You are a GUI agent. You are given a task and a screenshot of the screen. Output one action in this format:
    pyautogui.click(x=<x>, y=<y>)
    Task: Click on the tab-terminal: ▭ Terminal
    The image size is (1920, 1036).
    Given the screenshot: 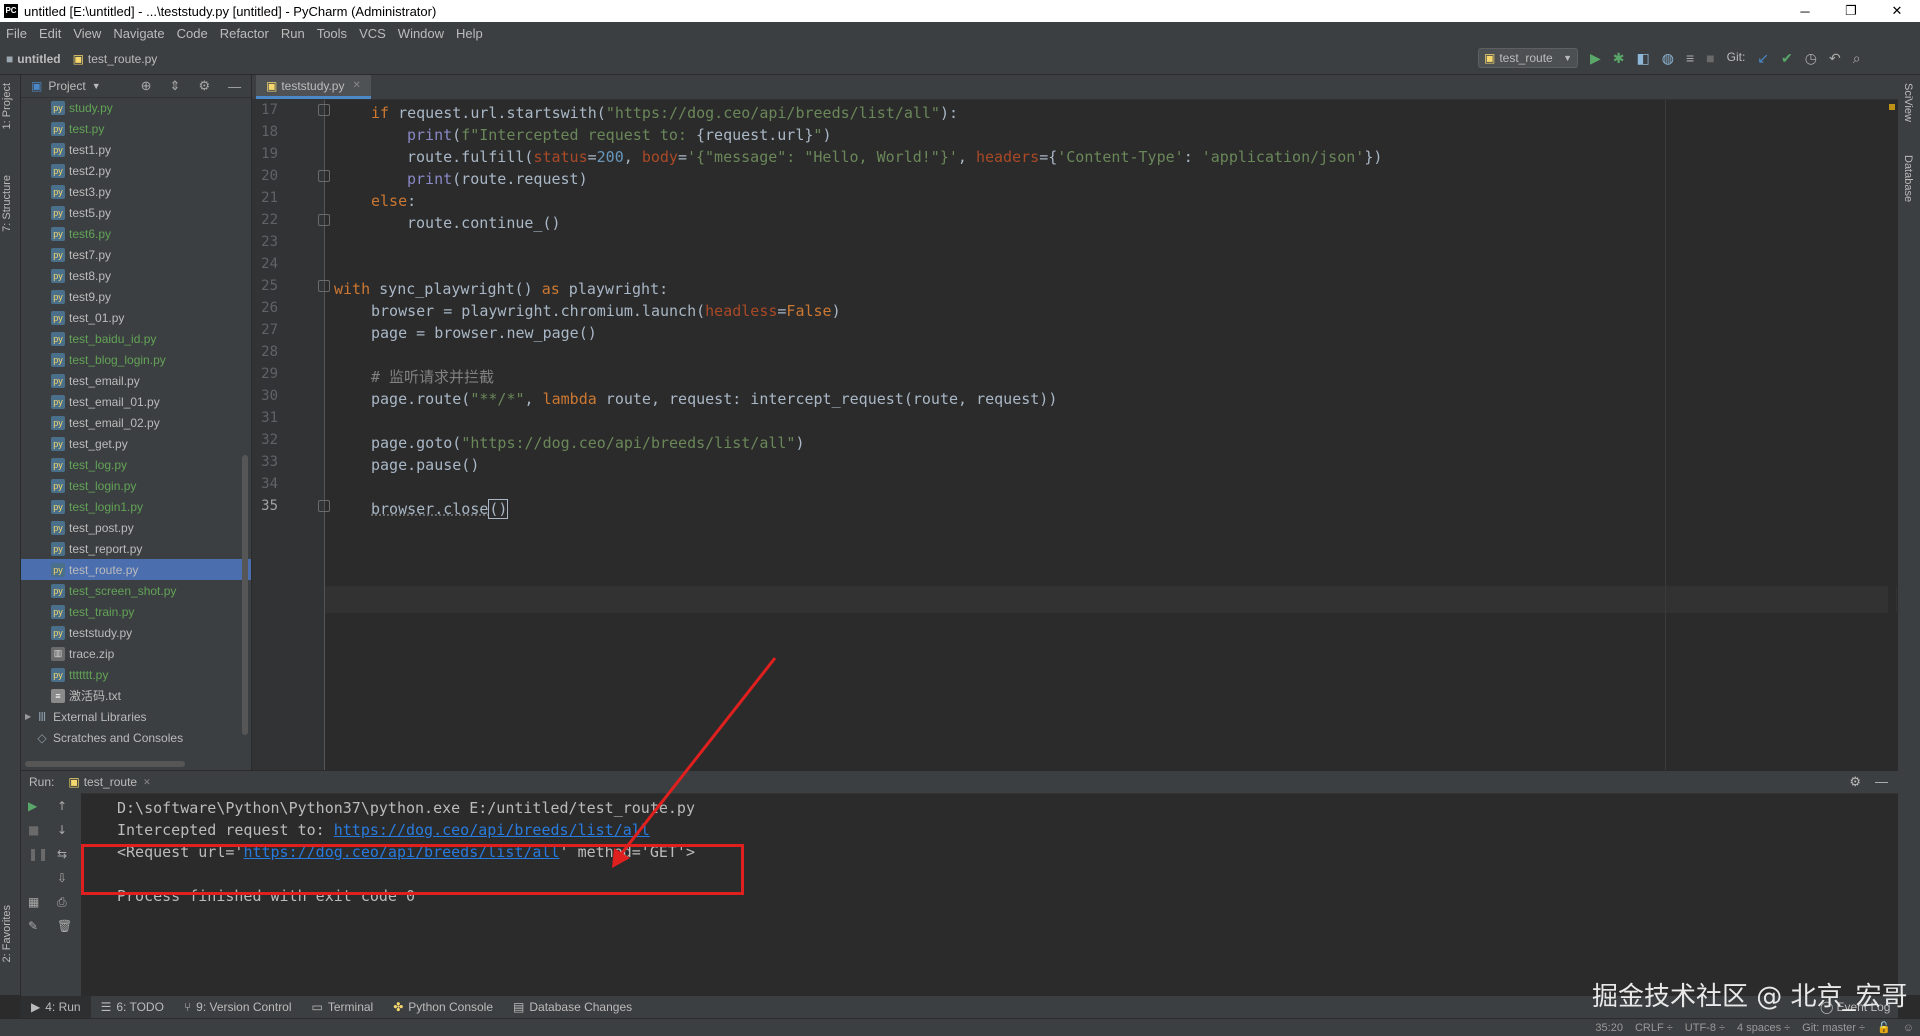 What is the action you would take?
    pyautogui.click(x=343, y=1007)
    